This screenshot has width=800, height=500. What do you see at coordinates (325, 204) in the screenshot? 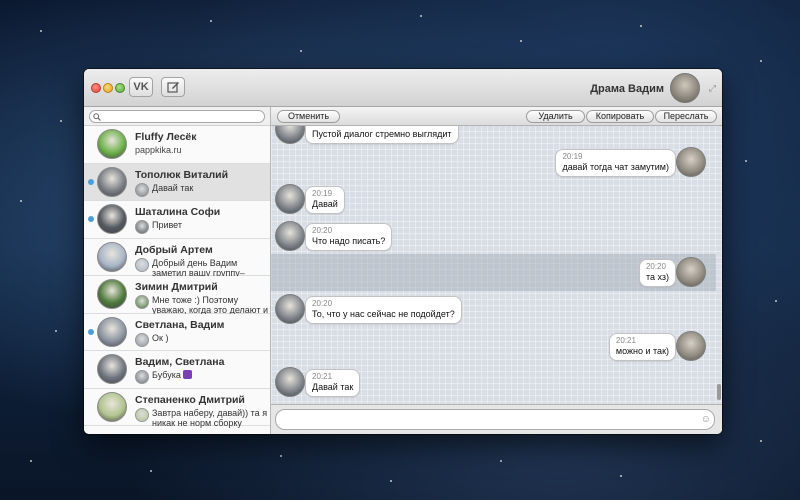
I see `message-text: Давай` at bounding box center [325, 204].